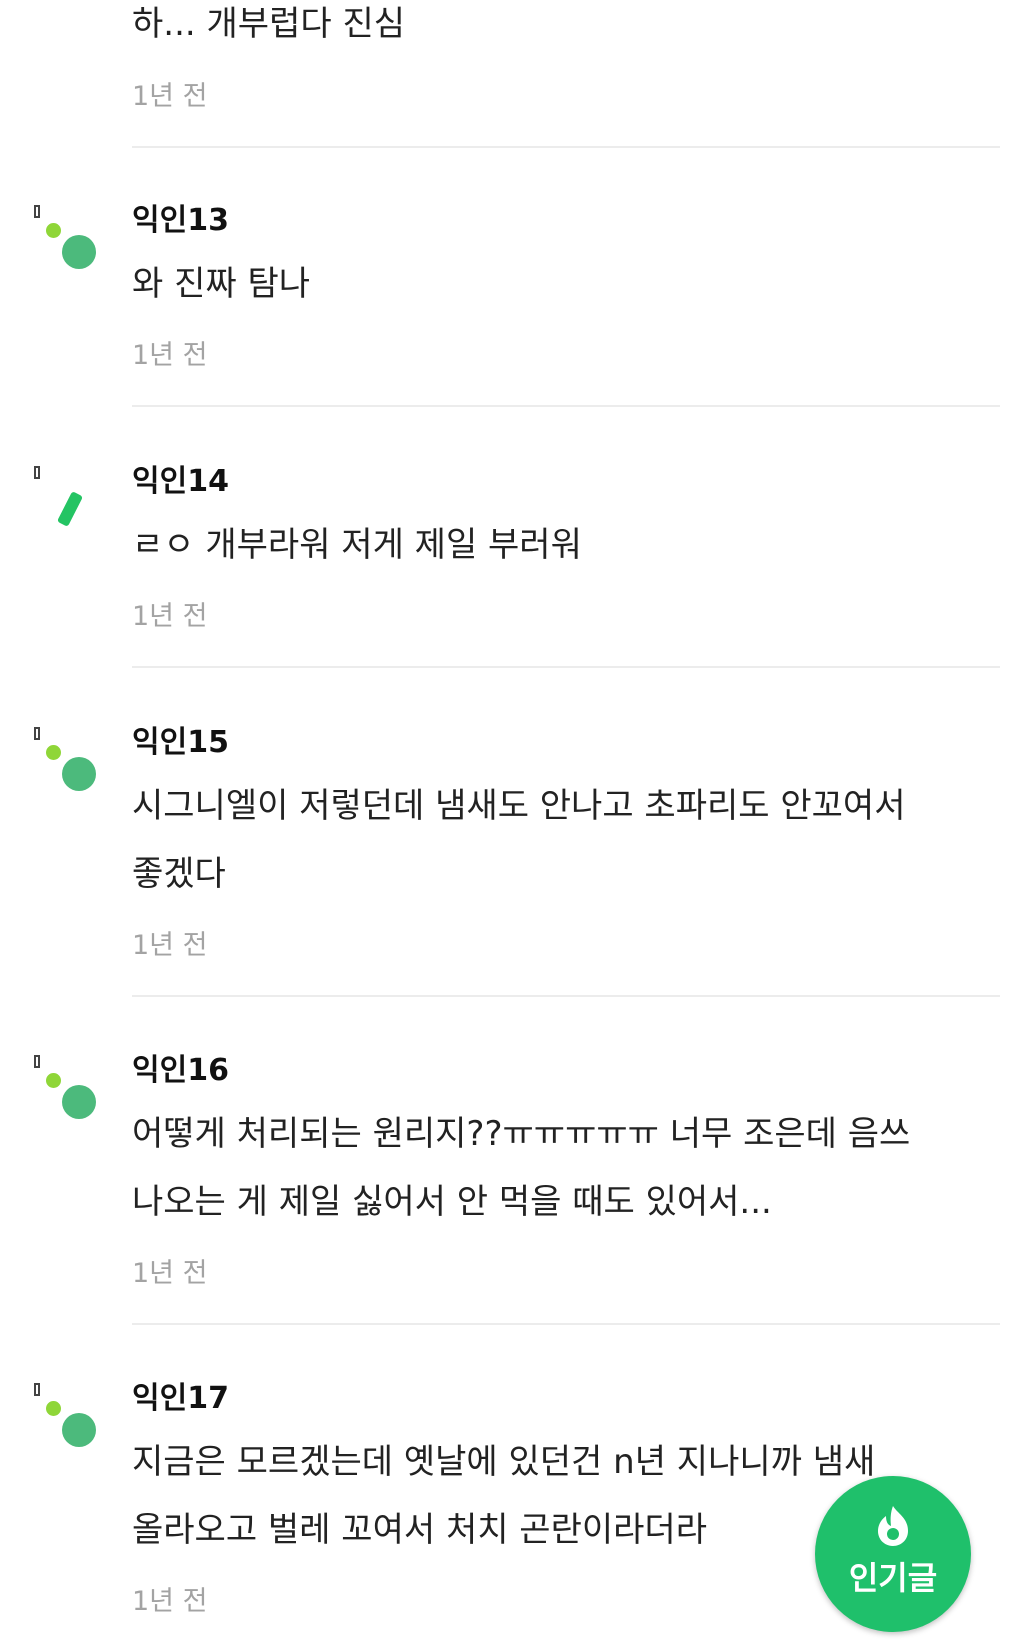  Describe the element at coordinates (180, 482) in the screenshot. I see `comment-author: 익인14` at that location.